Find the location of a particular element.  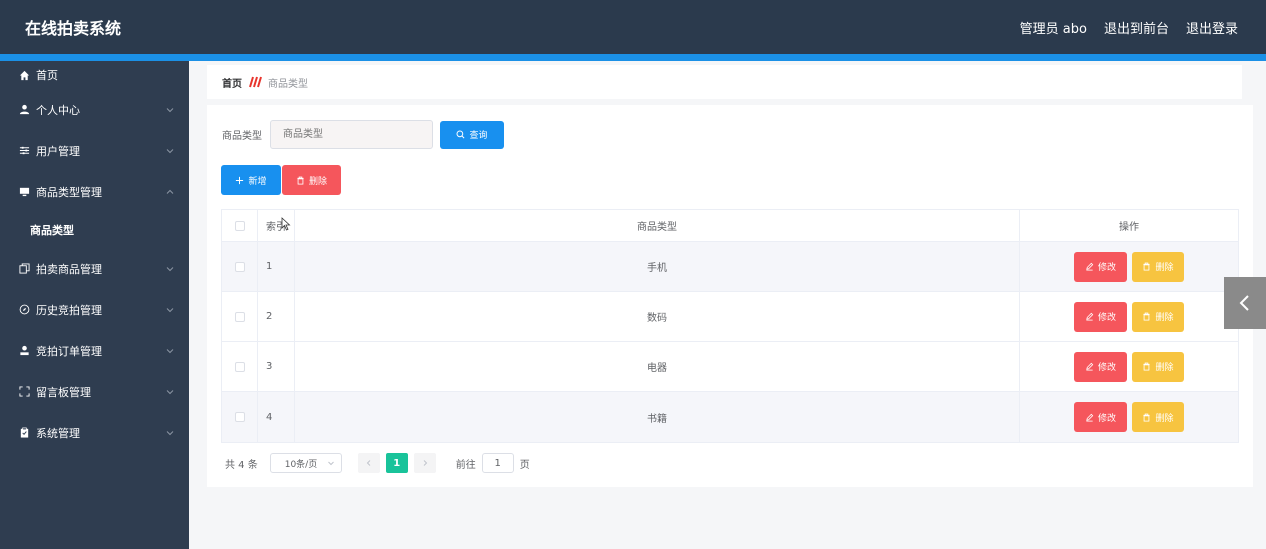

pagination: 共 4 条 10条/页 1 前往 页 is located at coordinates (377, 463).